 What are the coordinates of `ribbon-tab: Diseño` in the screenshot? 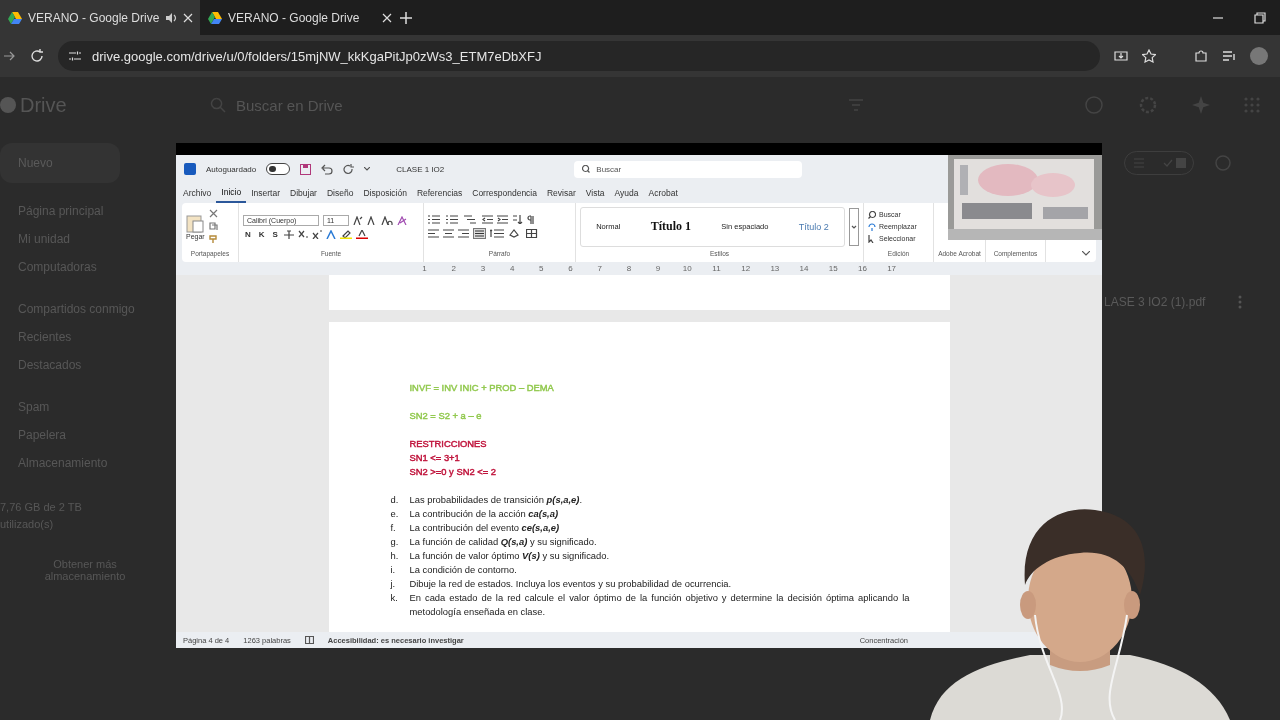 It's located at (340, 193).